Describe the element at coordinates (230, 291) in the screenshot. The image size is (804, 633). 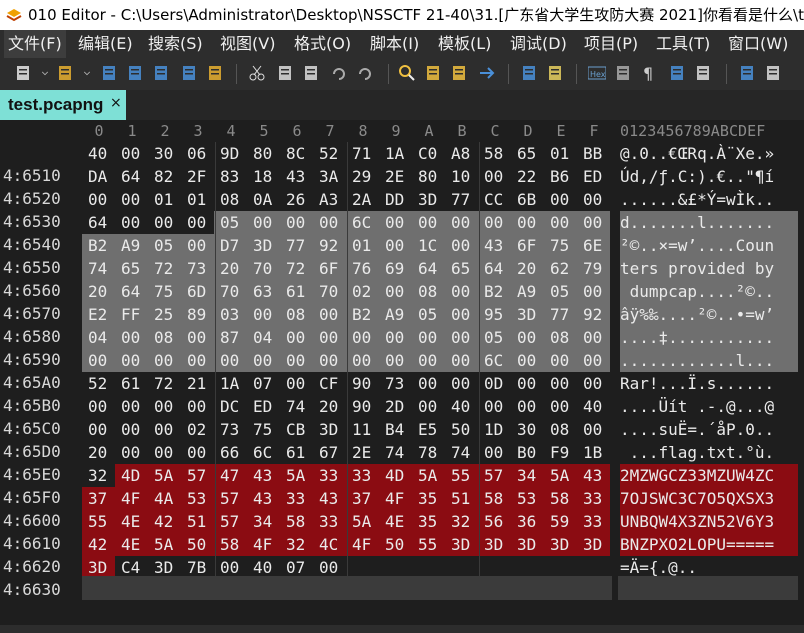
I see `hex-byte: 70` at that location.